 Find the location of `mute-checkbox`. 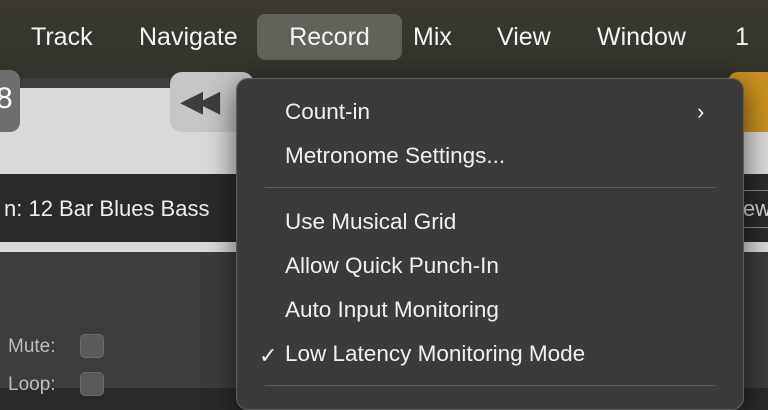

mute-checkbox is located at coordinates (92, 346).